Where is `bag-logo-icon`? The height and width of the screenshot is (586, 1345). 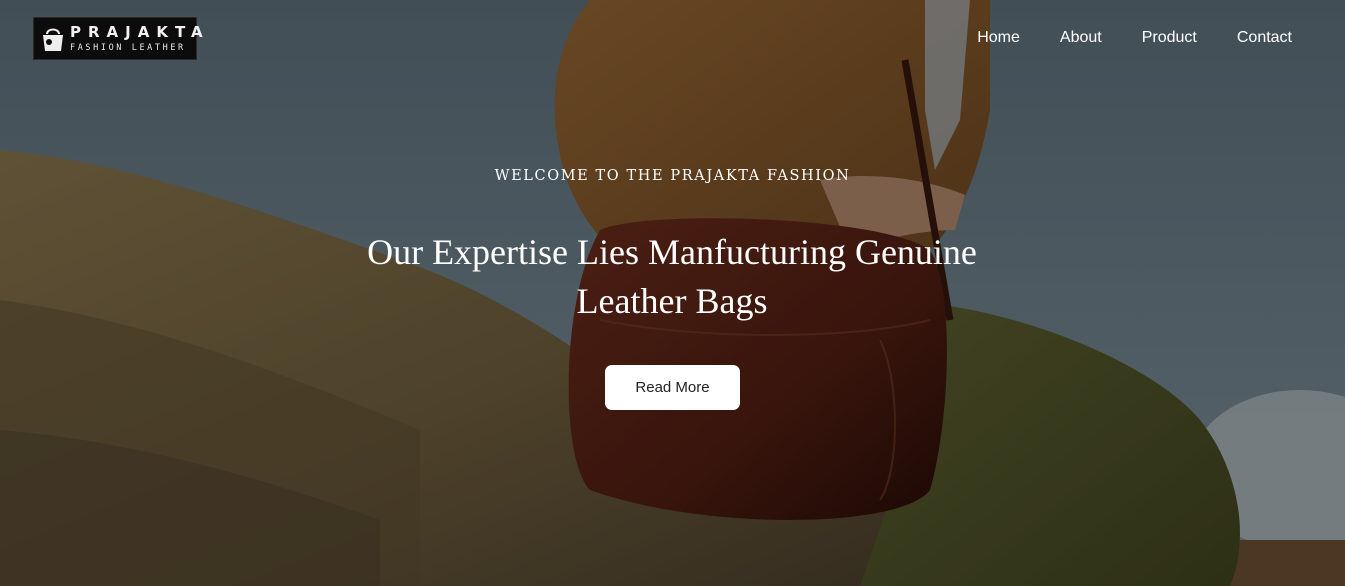
bag-logo-icon is located at coordinates (53, 39).